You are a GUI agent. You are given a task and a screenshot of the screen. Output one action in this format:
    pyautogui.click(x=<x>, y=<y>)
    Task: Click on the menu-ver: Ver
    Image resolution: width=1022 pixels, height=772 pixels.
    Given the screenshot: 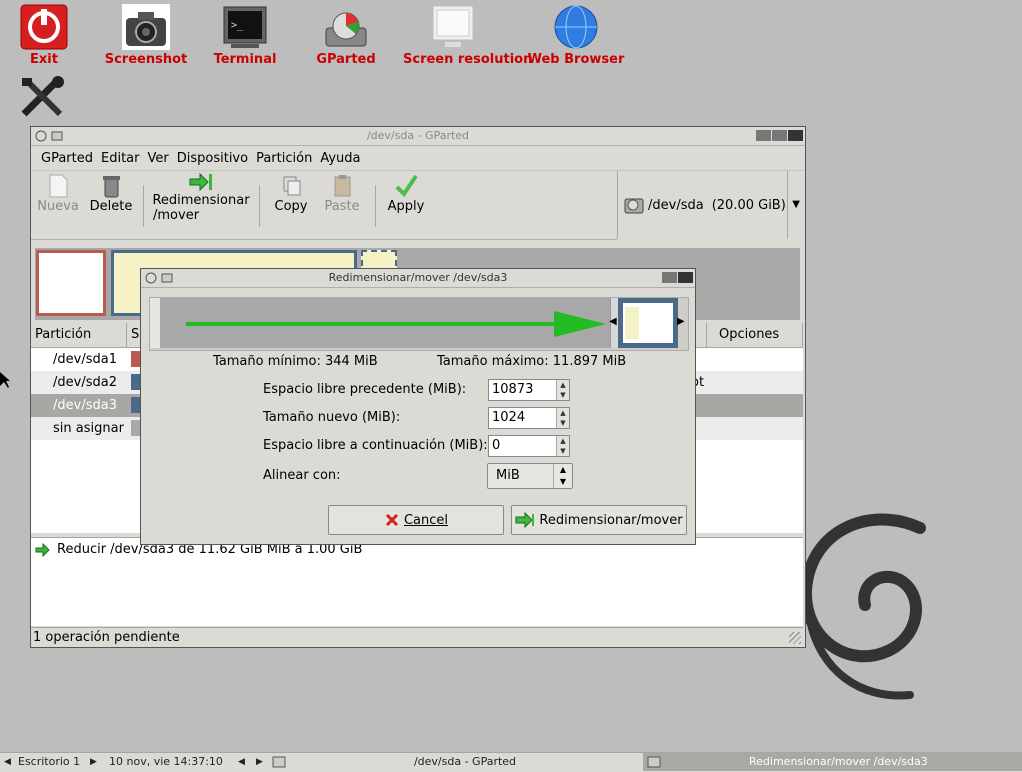 What is the action you would take?
    pyautogui.click(x=158, y=158)
    